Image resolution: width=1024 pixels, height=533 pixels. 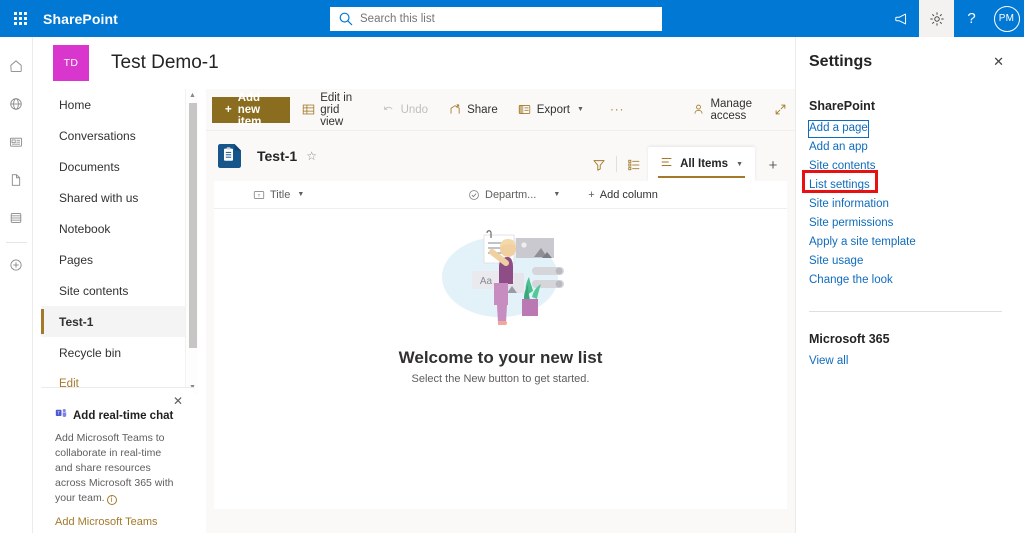 I want to click on sidebar-item-conversations: Conversations, so click(x=116, y=135).